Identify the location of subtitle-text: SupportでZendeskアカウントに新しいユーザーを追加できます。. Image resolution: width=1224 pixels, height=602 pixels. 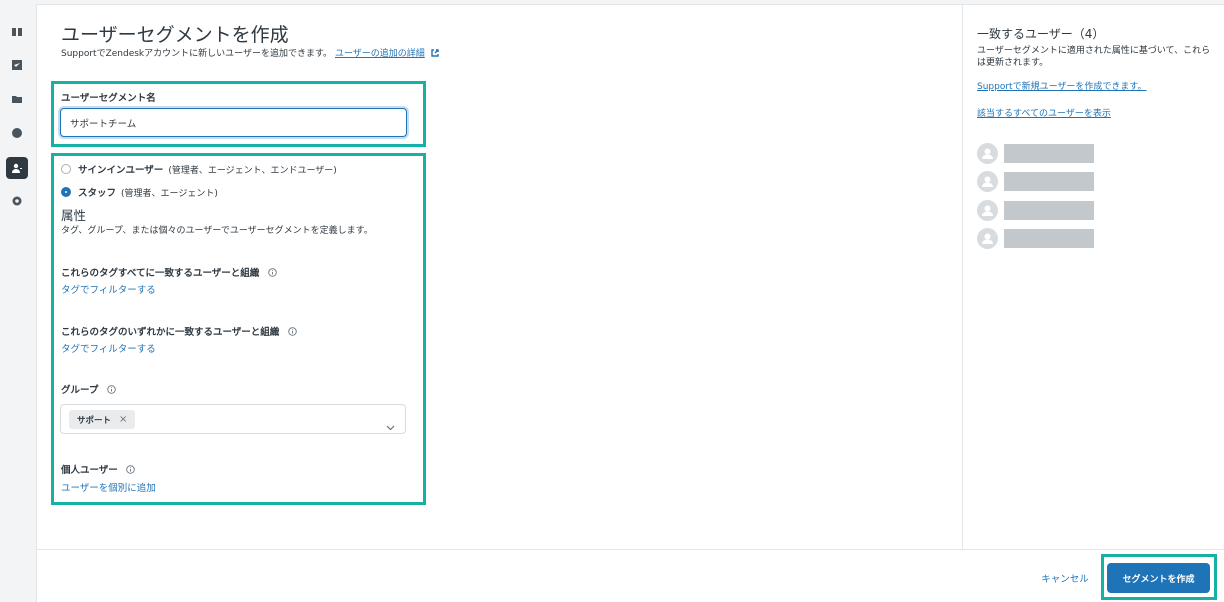
(197, 54).